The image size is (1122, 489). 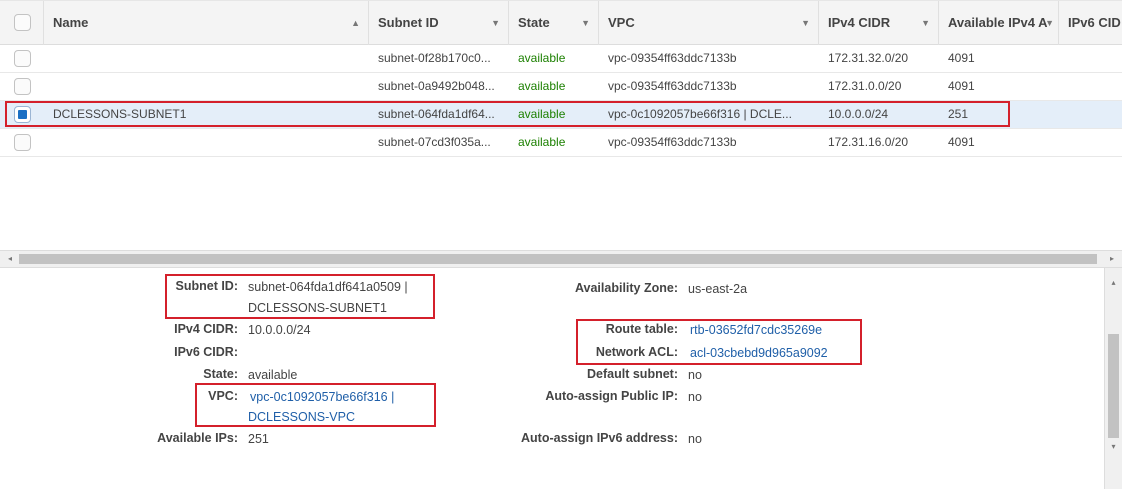 I want to click on column-header-available-ipv4: Available IPv4 A ▼, so click(x=998, y=23).